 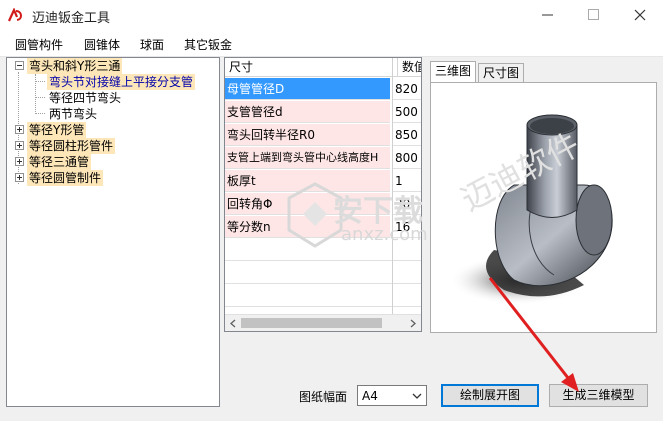 I want to click on grid-label-cell: 等分数n, so click(x=307, y=227).